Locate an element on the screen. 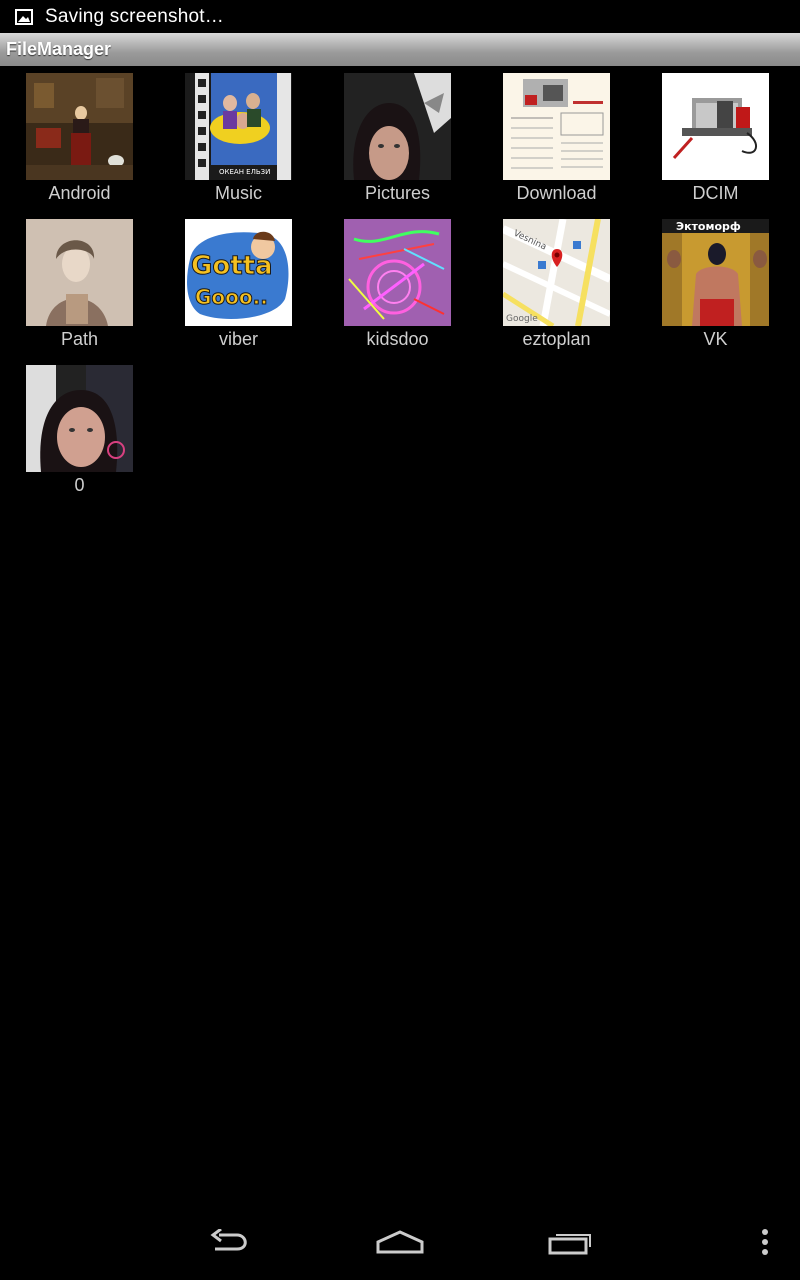 This screenshot has height=1280, width=800. gym-thumbnail: Эктоморф is located at coordinates (715, 272).